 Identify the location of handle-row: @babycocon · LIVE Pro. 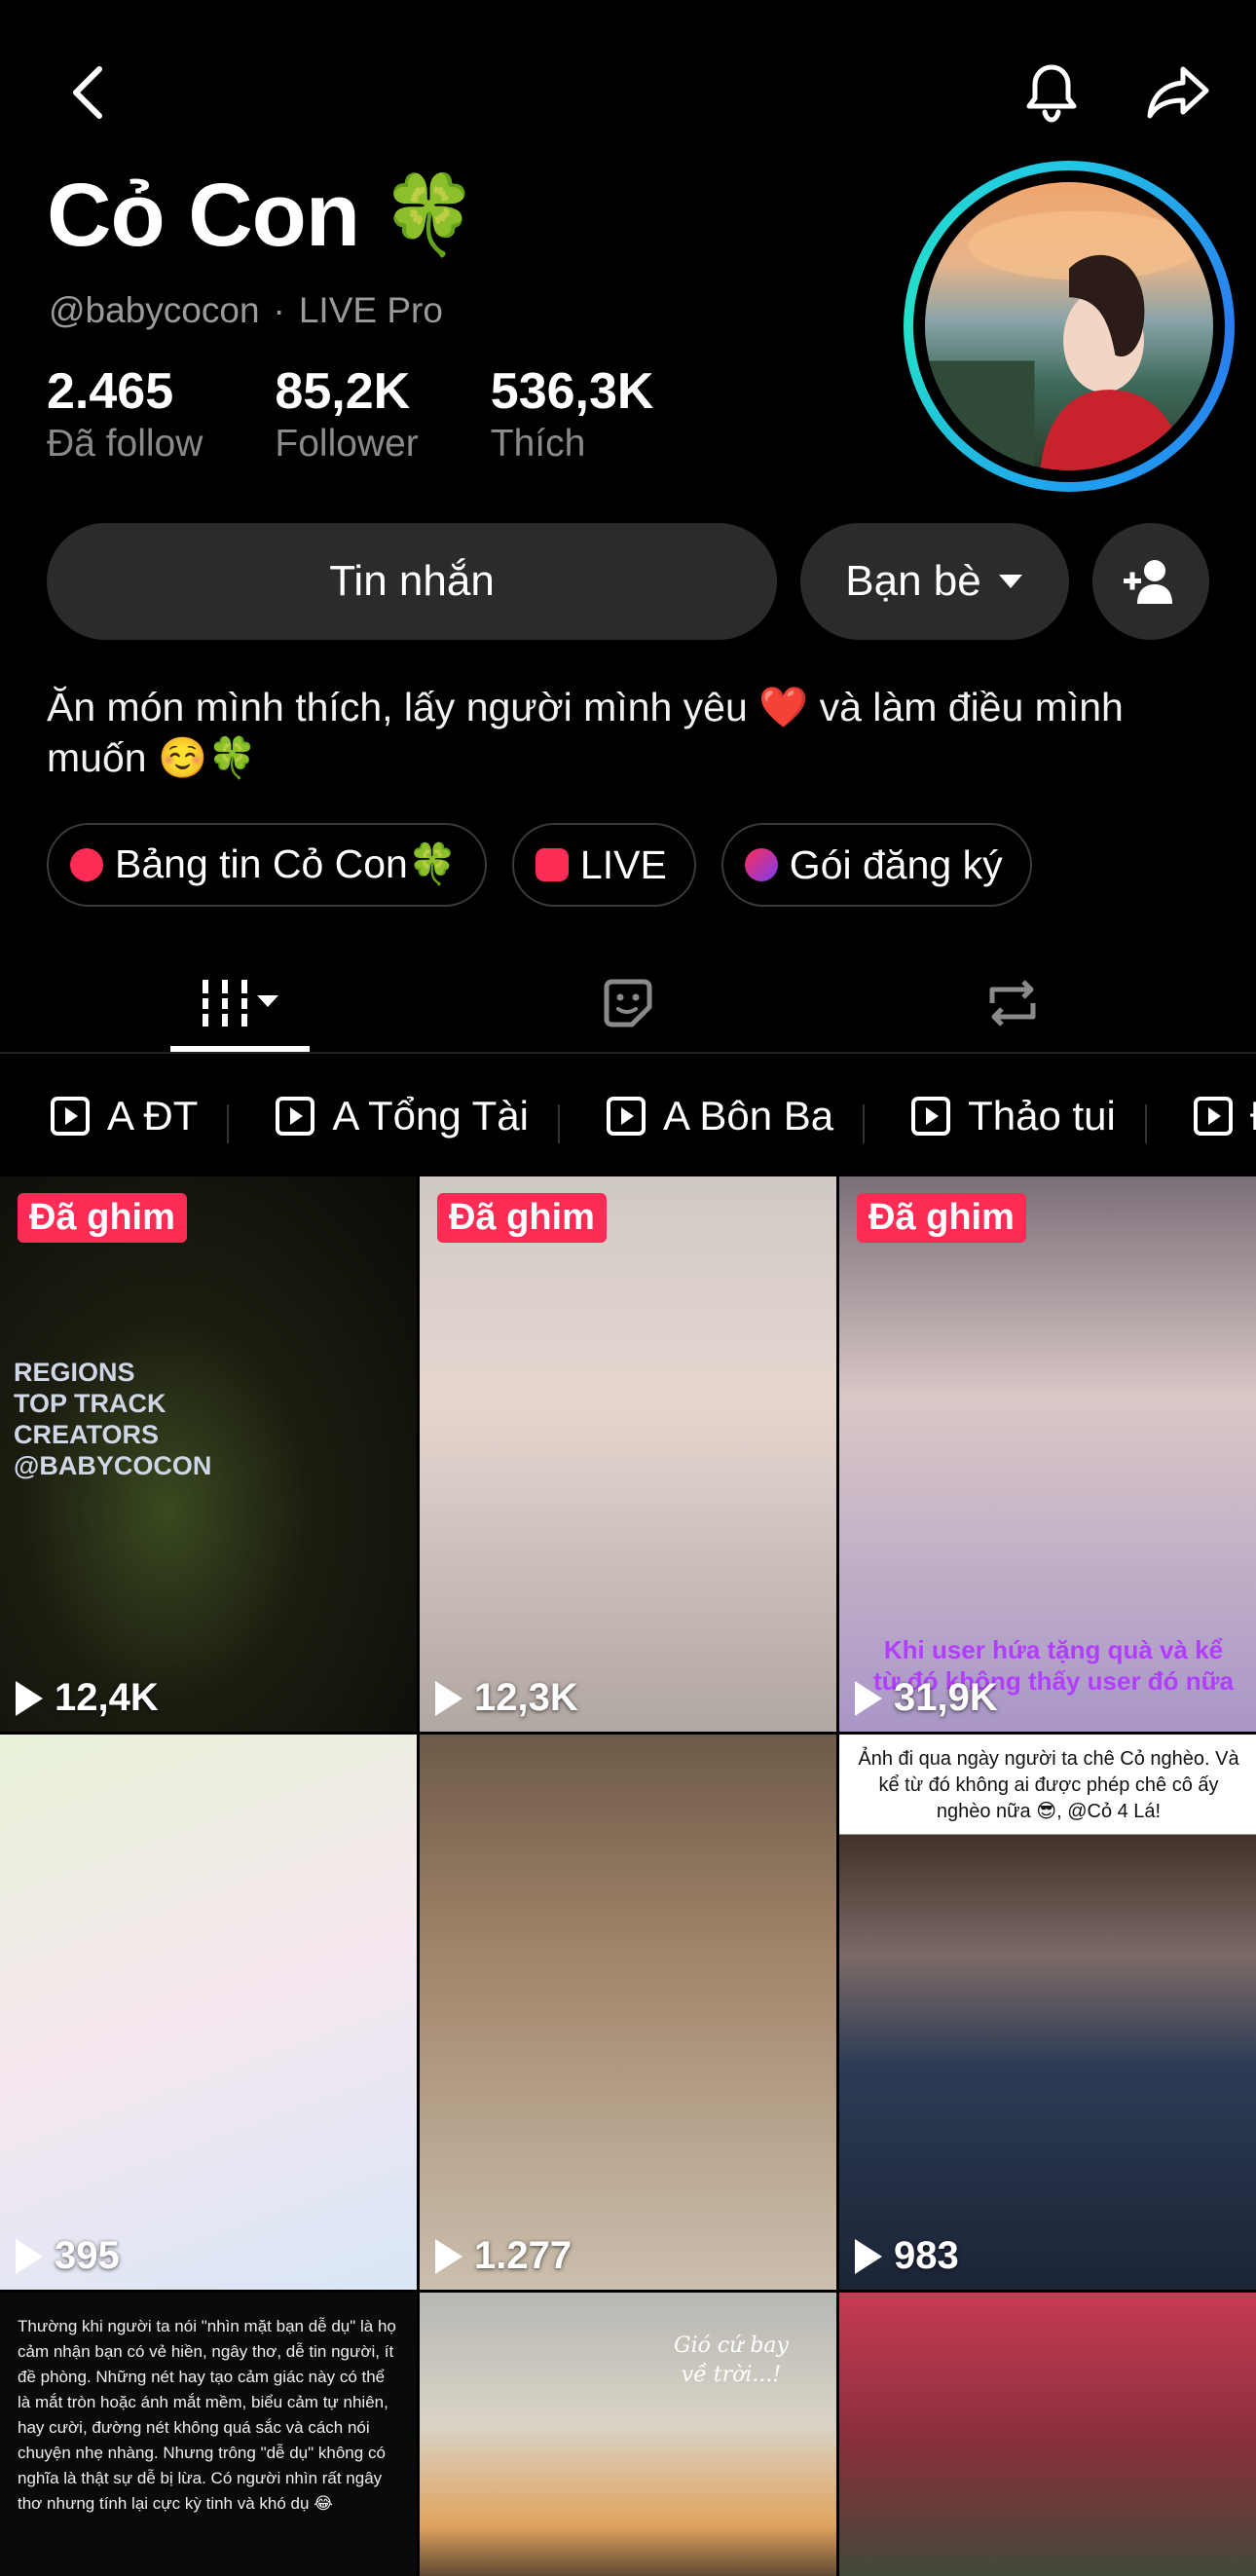
(246, 310).